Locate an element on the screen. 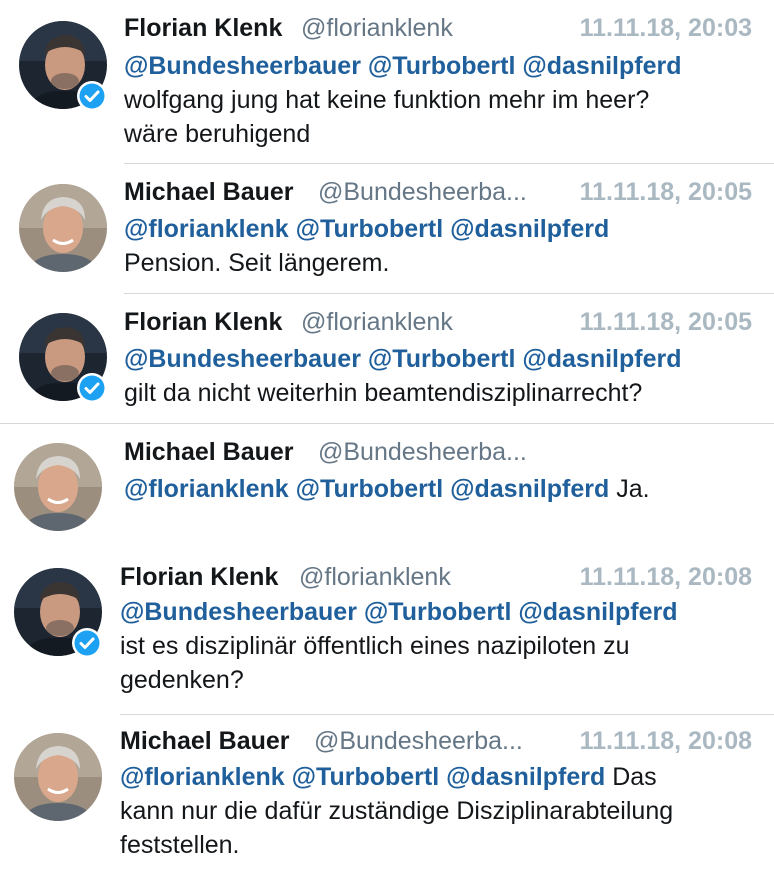 This screenshot has height=882, width=774. text-line: gedenken? is located at coordinates (182, 680).